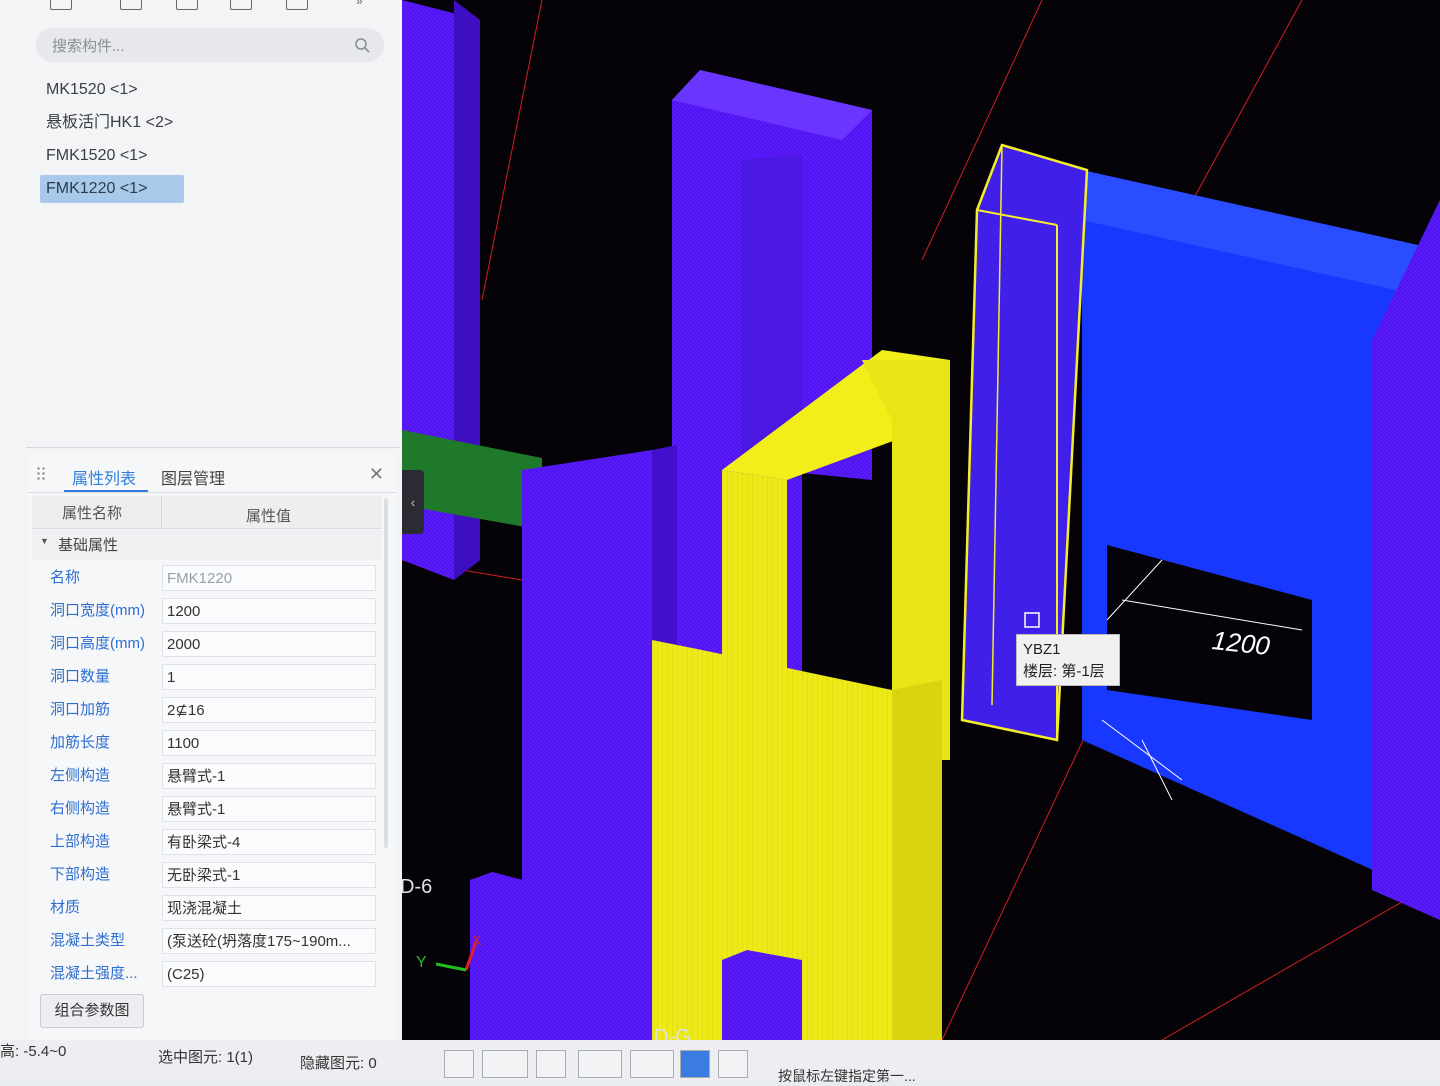  I want to click on property-group-basic: ▼ 基础属性, so click(207, 545).